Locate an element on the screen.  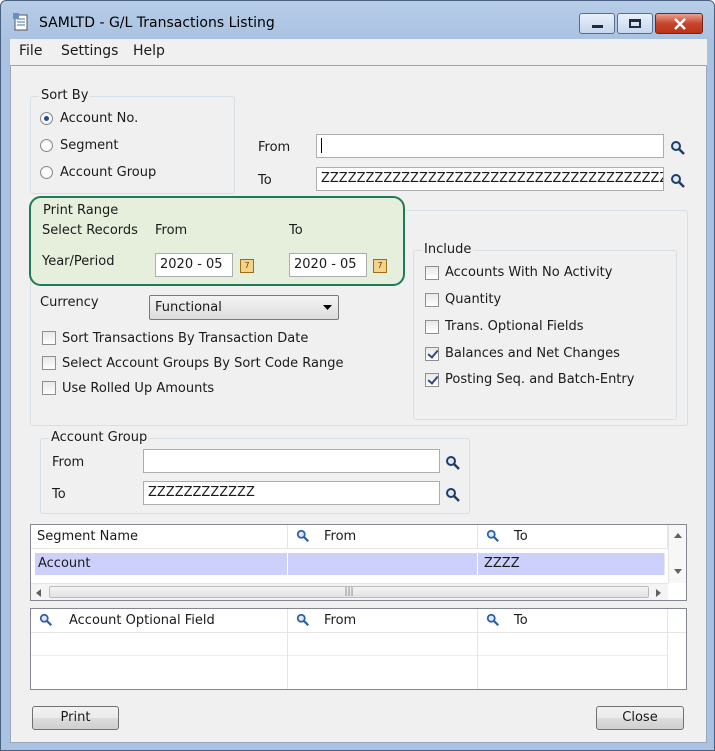
segment-from-header: From is located at coordinates (383, 537).